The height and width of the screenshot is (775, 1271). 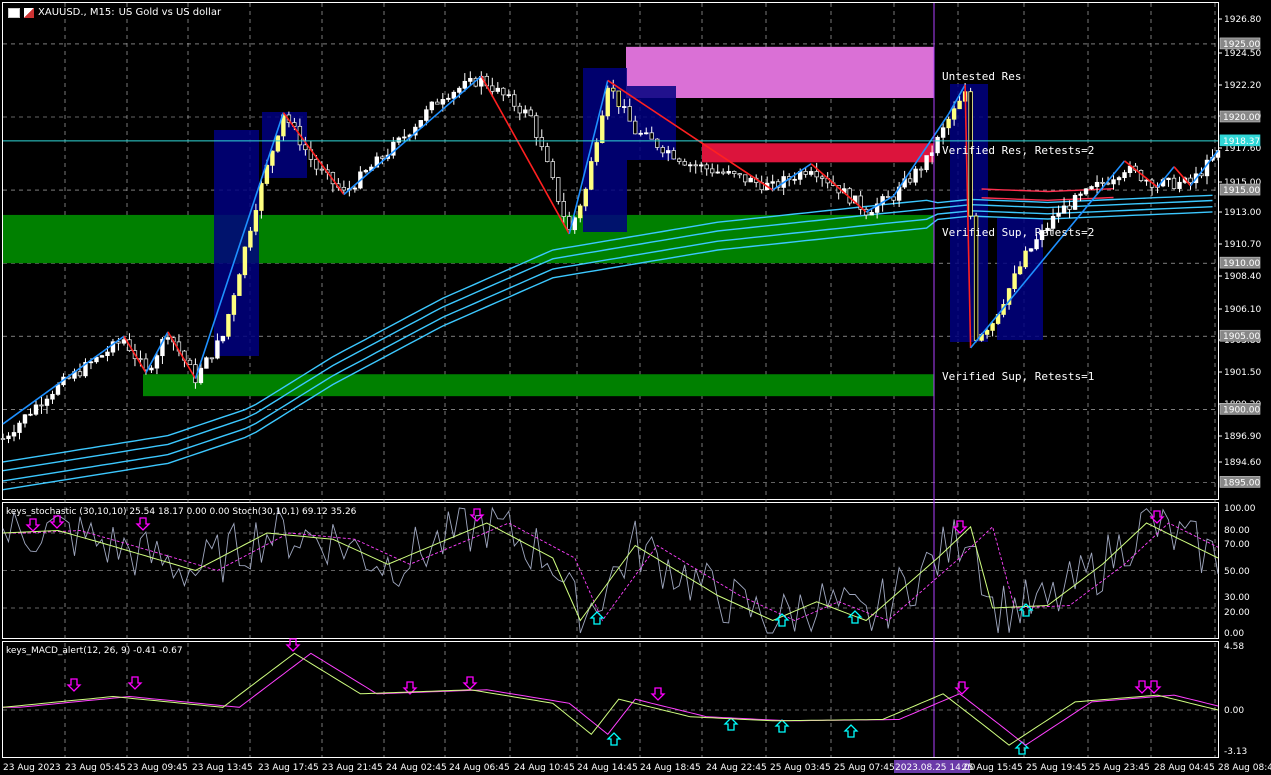 What do you see at coordinates (1241, 191) in the screenshot?
I see `level-label: 1915.00` at bounding box center [1241, 191].